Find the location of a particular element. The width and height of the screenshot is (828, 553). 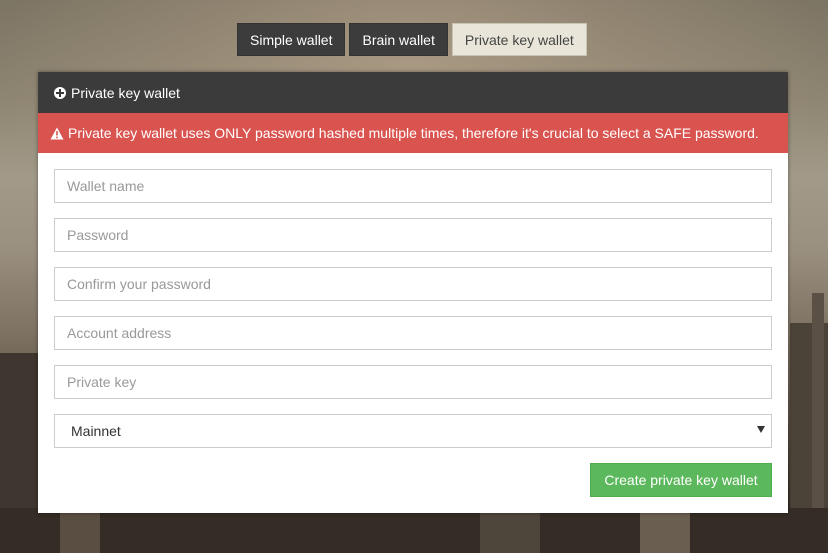

panel-title: Private key wallet is located at coordinates (125, 92).